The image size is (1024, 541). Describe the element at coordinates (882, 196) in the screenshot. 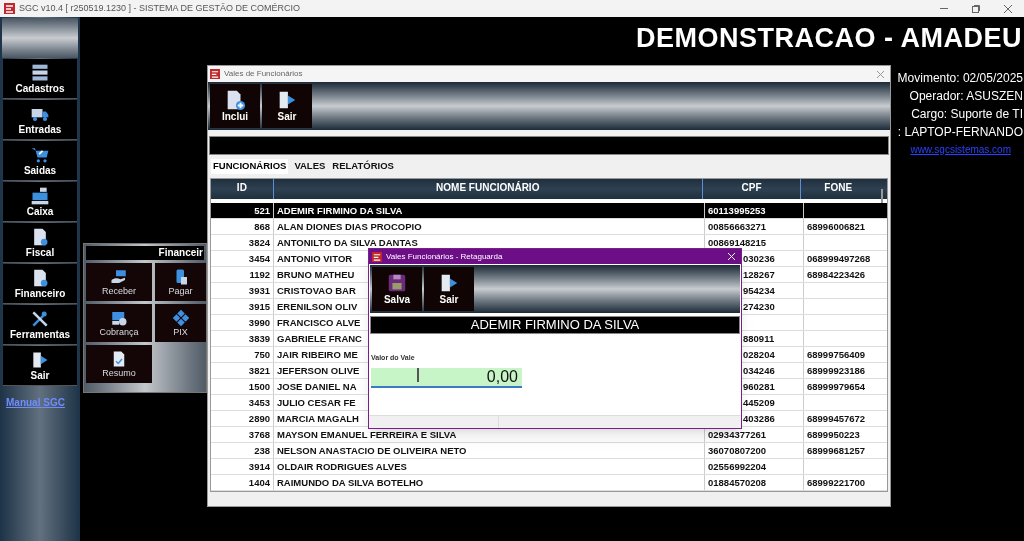

I see `scrollbar-thumb` at that location.